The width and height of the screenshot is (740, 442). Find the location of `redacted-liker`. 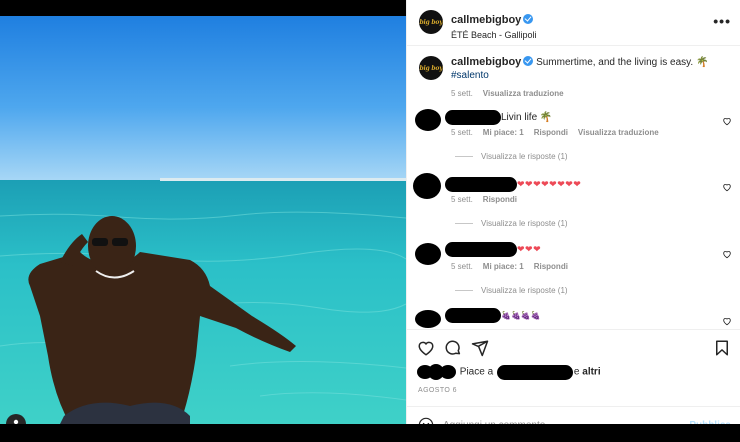

redacted-liker is located at coordinates (534, 372).